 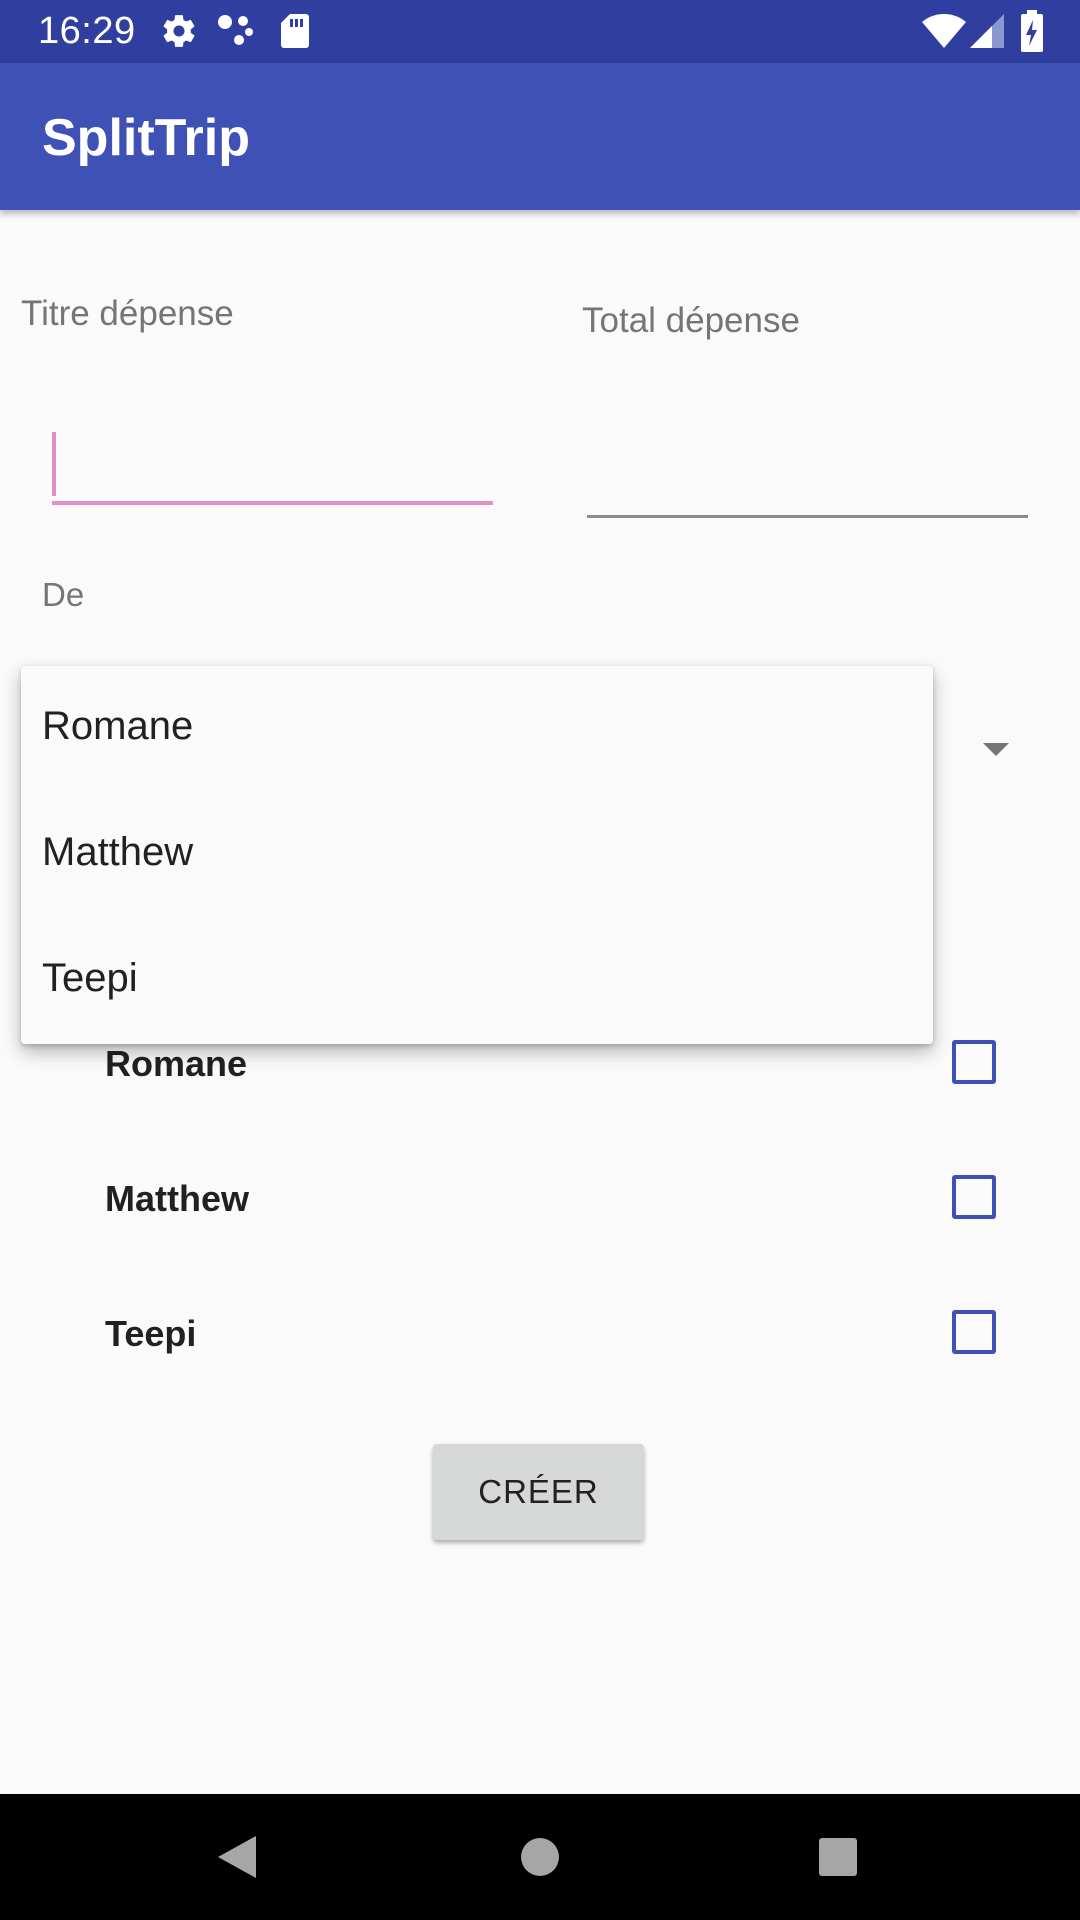 I want to click on recents-icon, so click(x=838, y=1859).